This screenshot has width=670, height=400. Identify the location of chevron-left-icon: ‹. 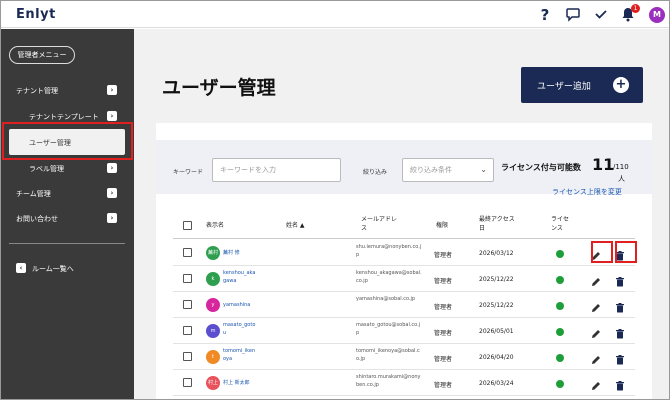
(21, 268).